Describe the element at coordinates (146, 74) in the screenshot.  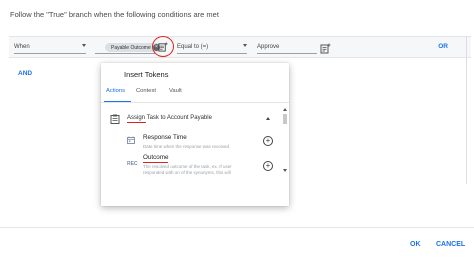
I see `popup-title: Insert Tokens` at that location.